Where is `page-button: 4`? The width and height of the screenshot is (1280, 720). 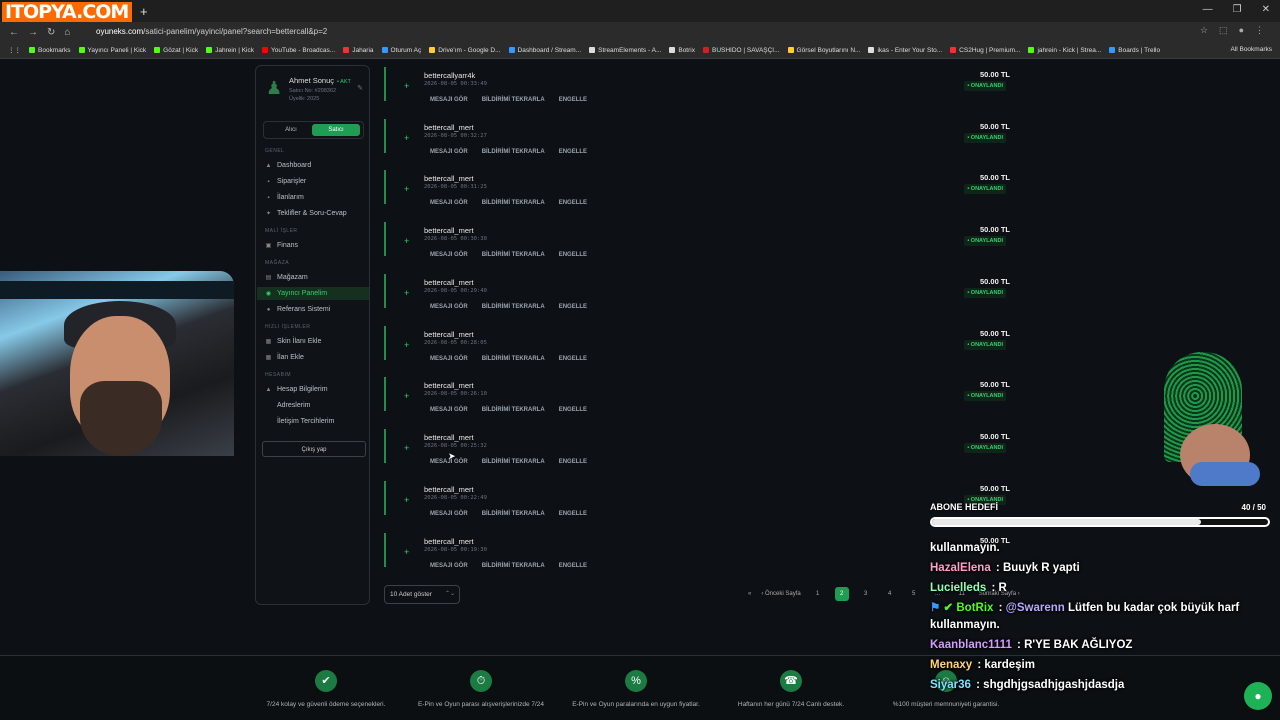
page-button: 4 is located at coordinates (890, 594).